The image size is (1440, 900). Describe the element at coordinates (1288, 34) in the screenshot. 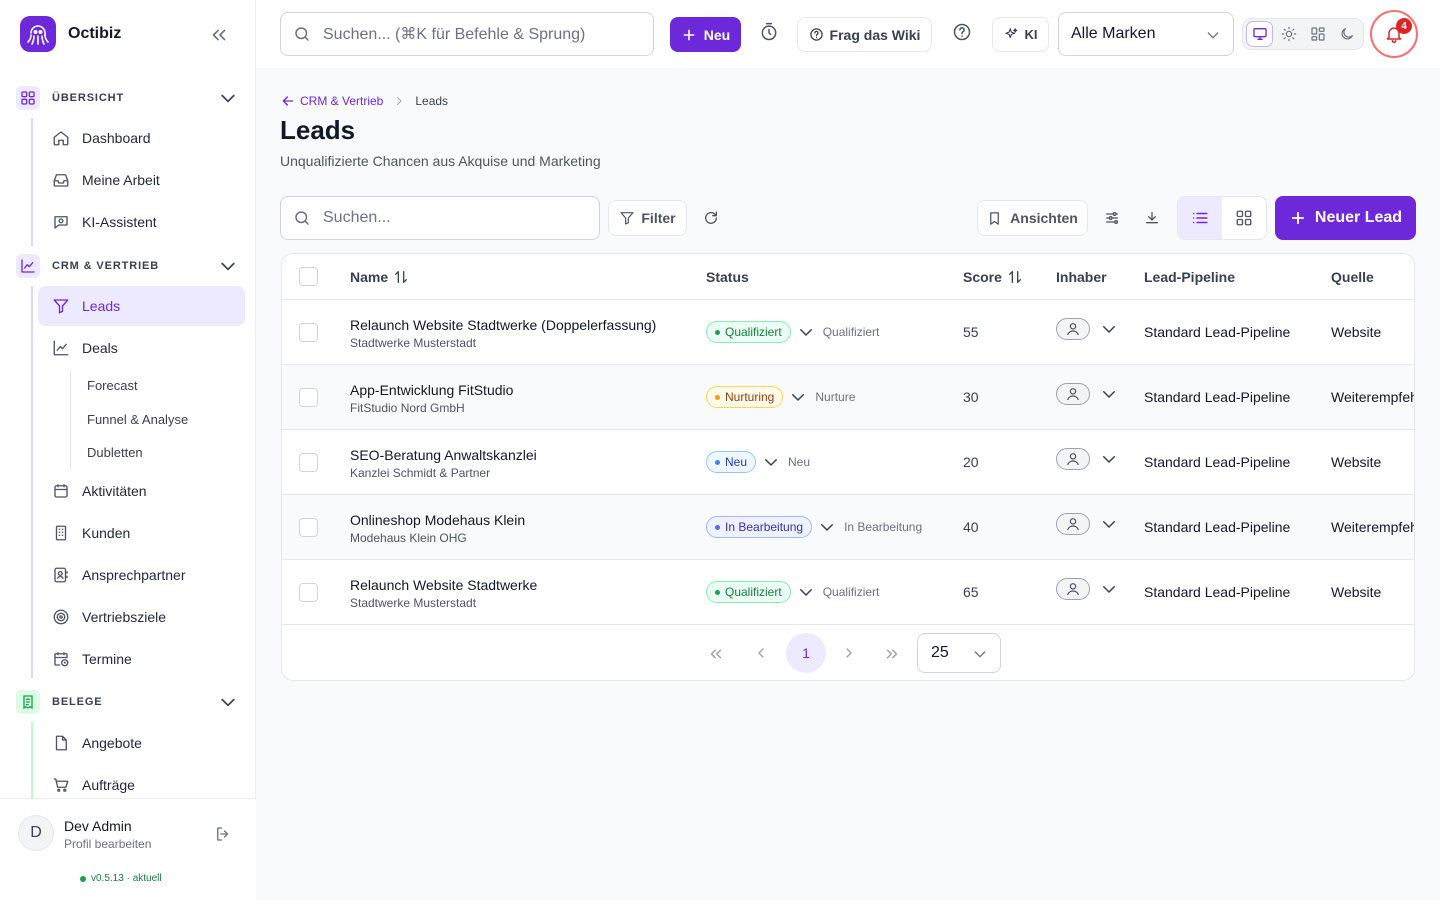

I see `sun-icon` at that location.